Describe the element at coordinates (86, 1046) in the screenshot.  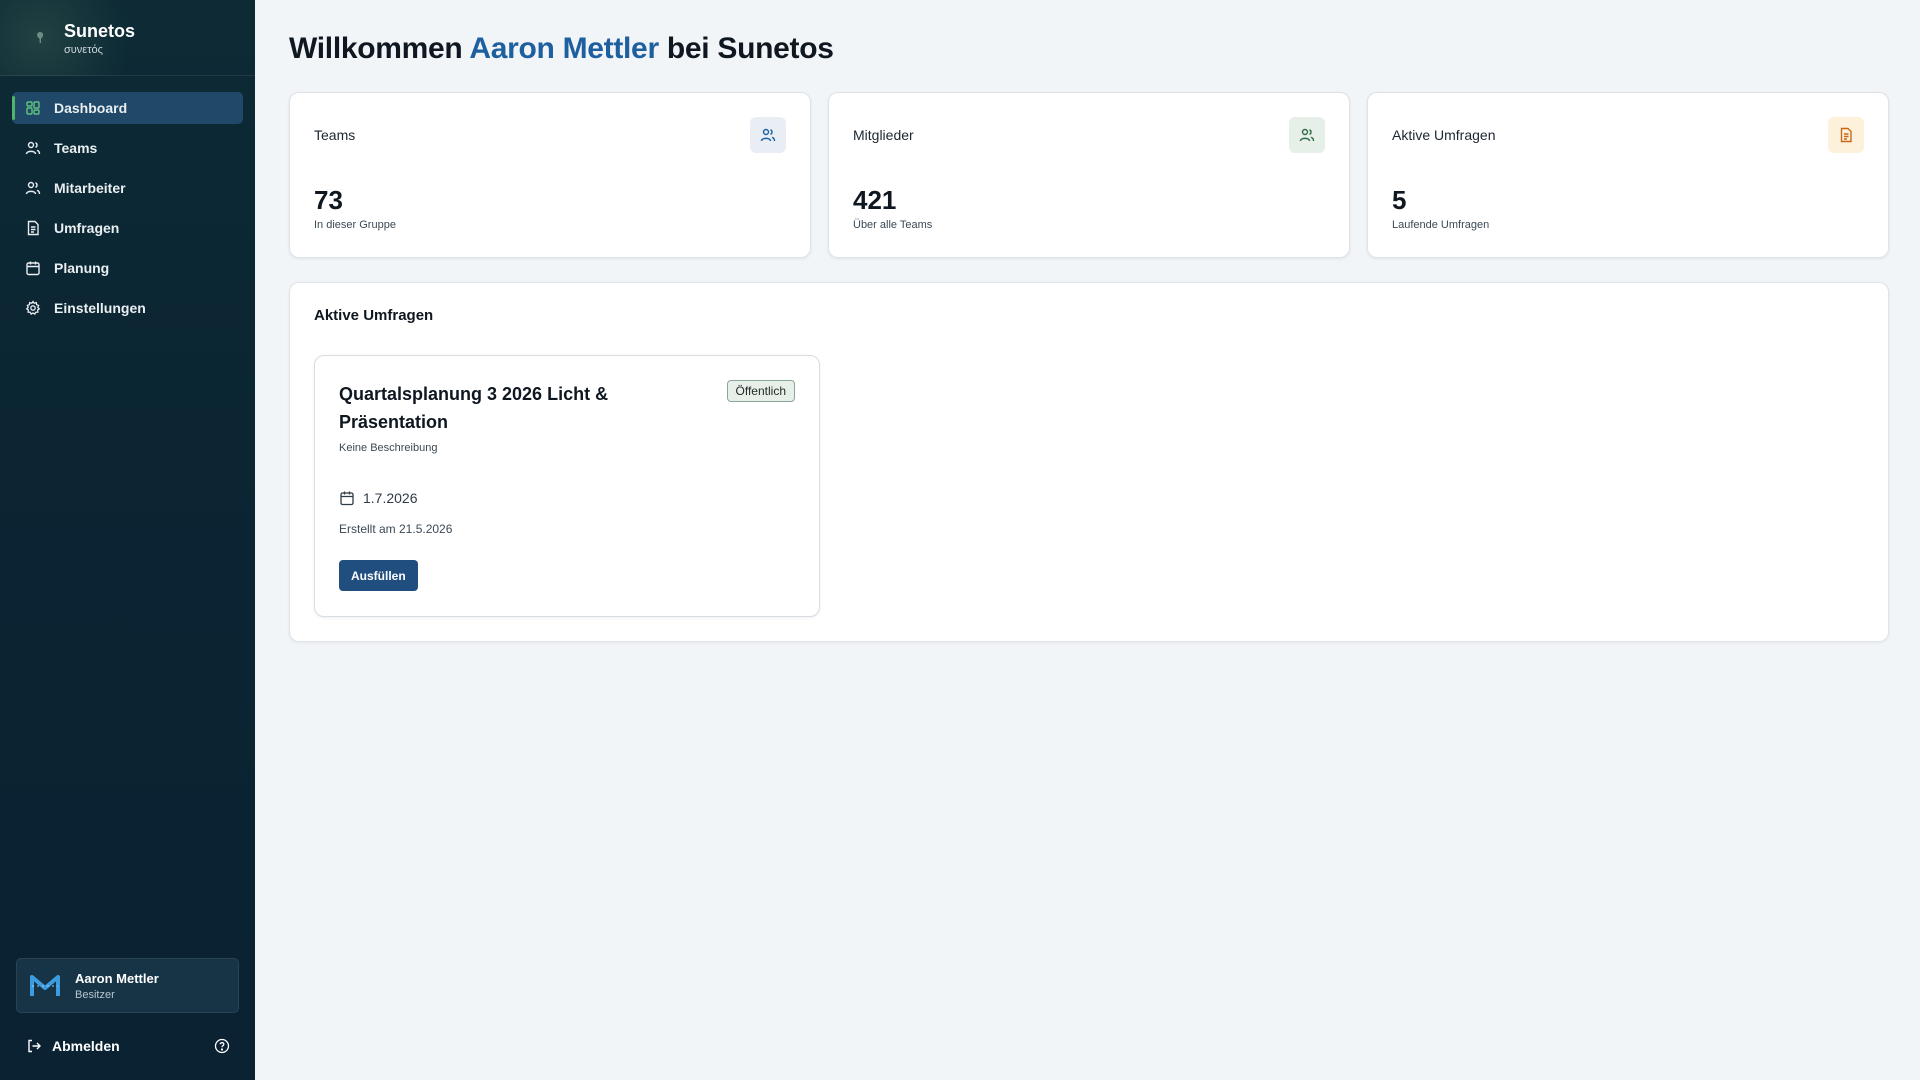
I see `logout-label: Abmelden` at that location.